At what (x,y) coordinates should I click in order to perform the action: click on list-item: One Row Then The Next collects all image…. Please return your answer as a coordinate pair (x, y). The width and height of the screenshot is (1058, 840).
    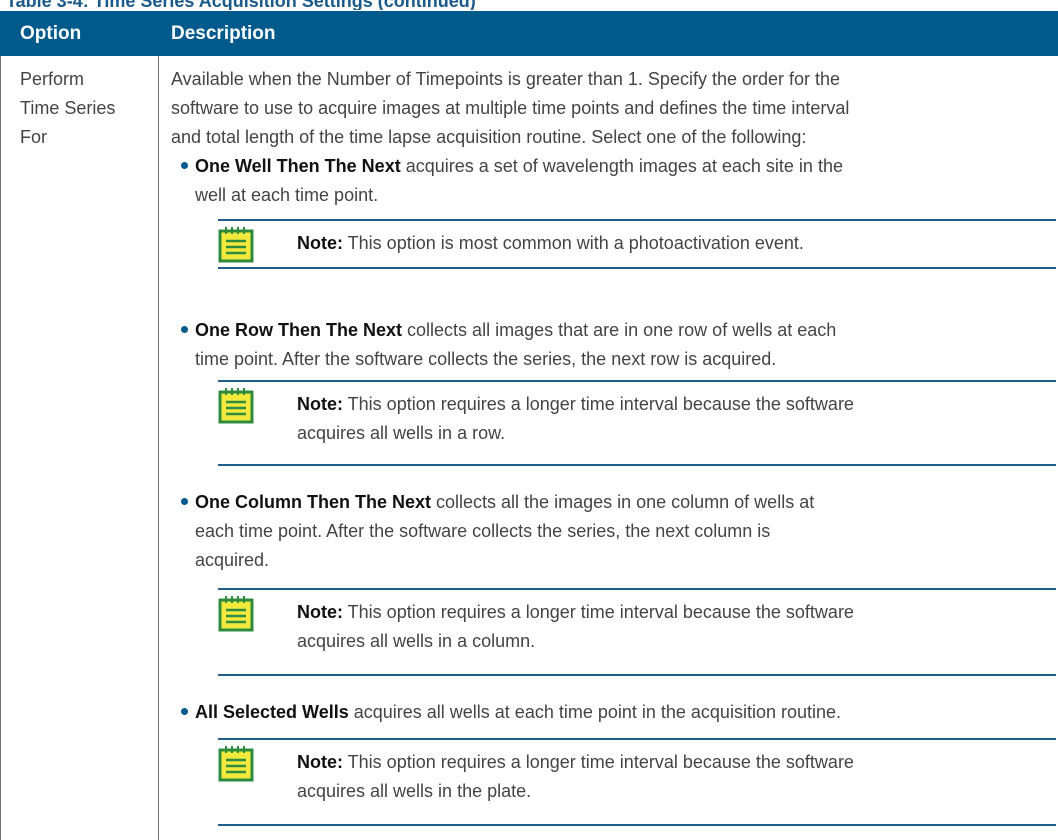
    Looking at the image, I should click on (509, 345).